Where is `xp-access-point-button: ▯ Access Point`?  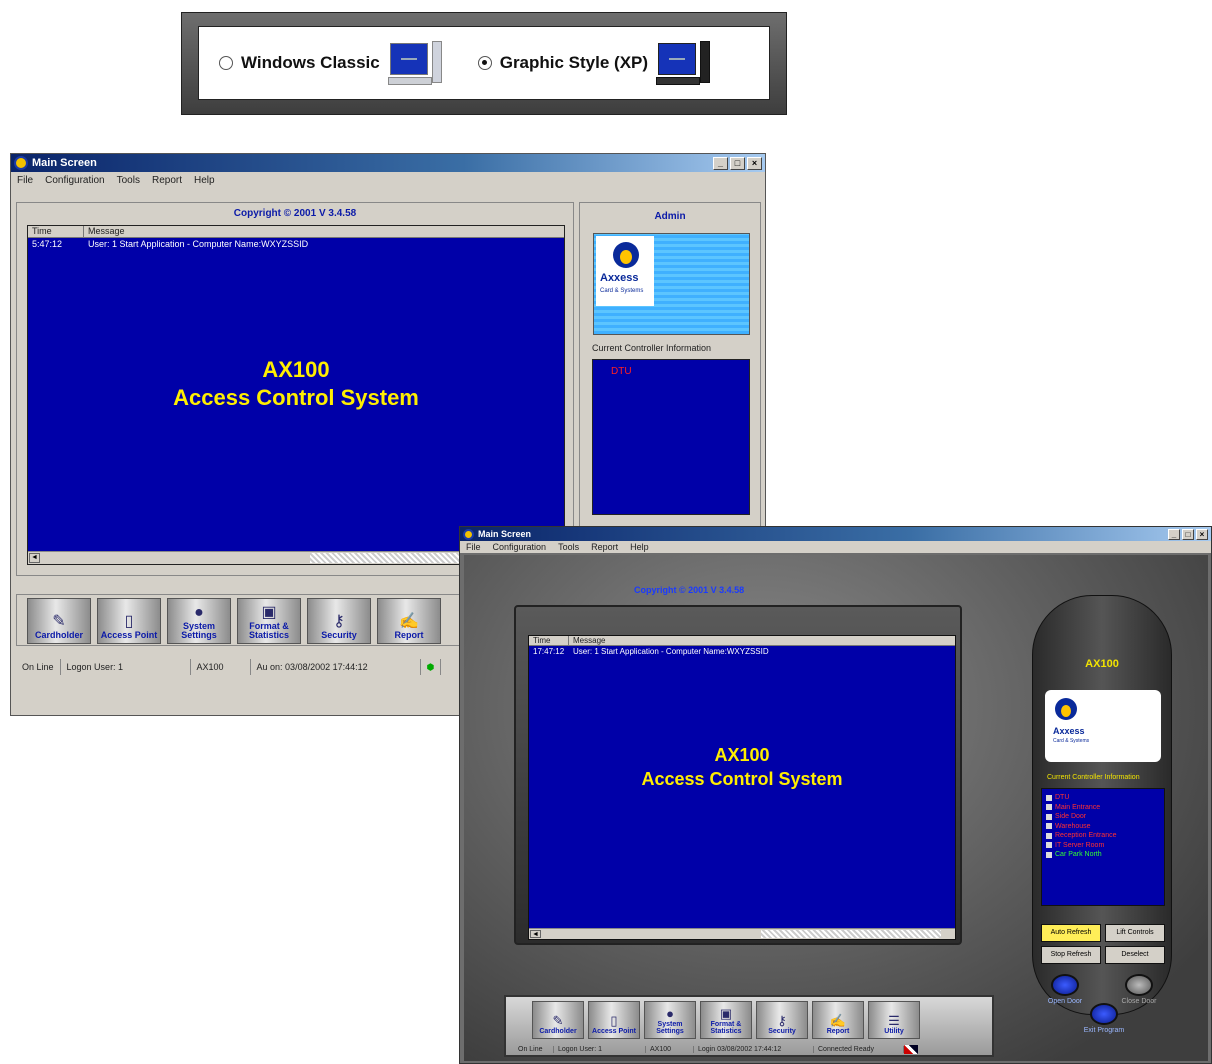 xp-access-point-button: ▯ Access Point is located at coordinates (614, 1020).